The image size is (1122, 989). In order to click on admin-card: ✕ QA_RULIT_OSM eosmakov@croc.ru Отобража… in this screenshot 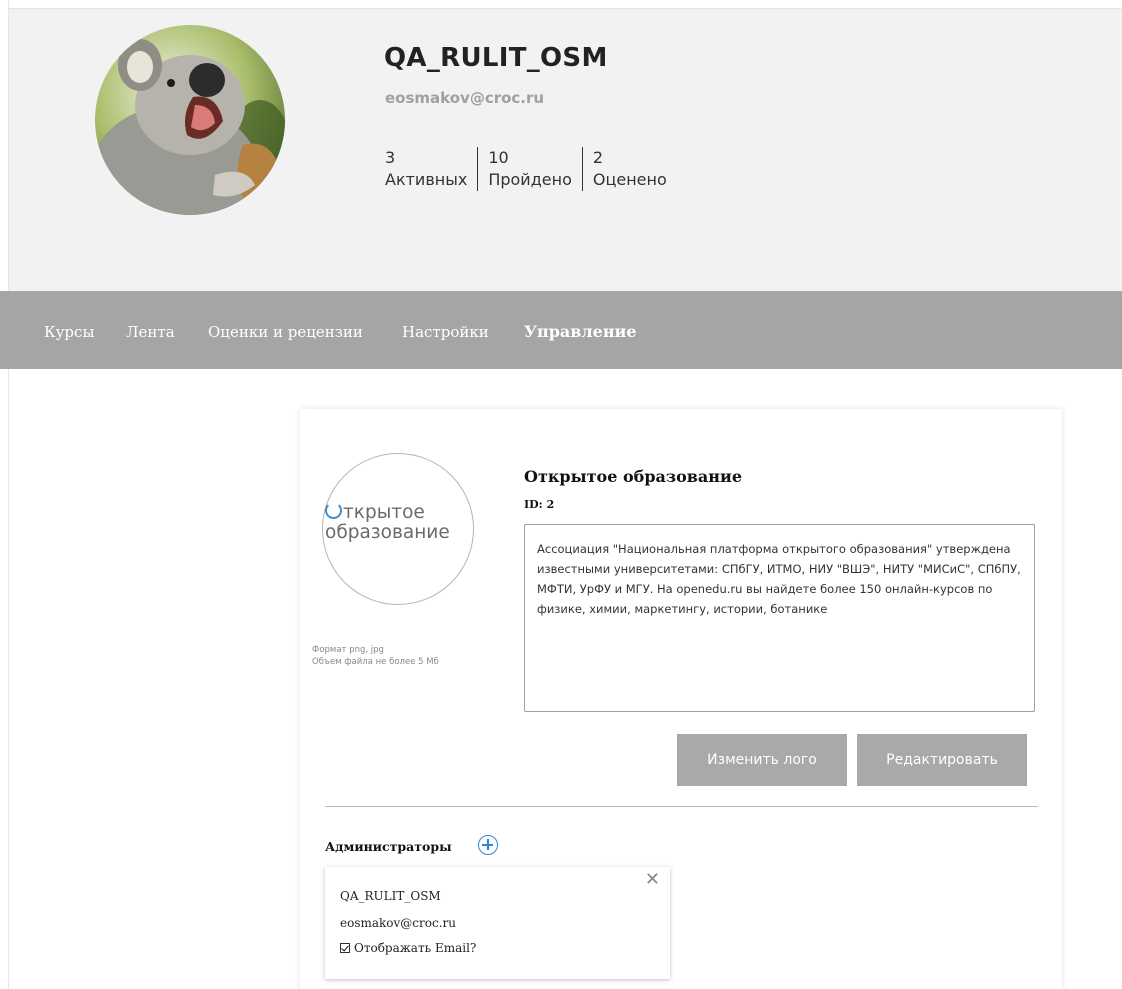, I will do `click(497, 923)`.